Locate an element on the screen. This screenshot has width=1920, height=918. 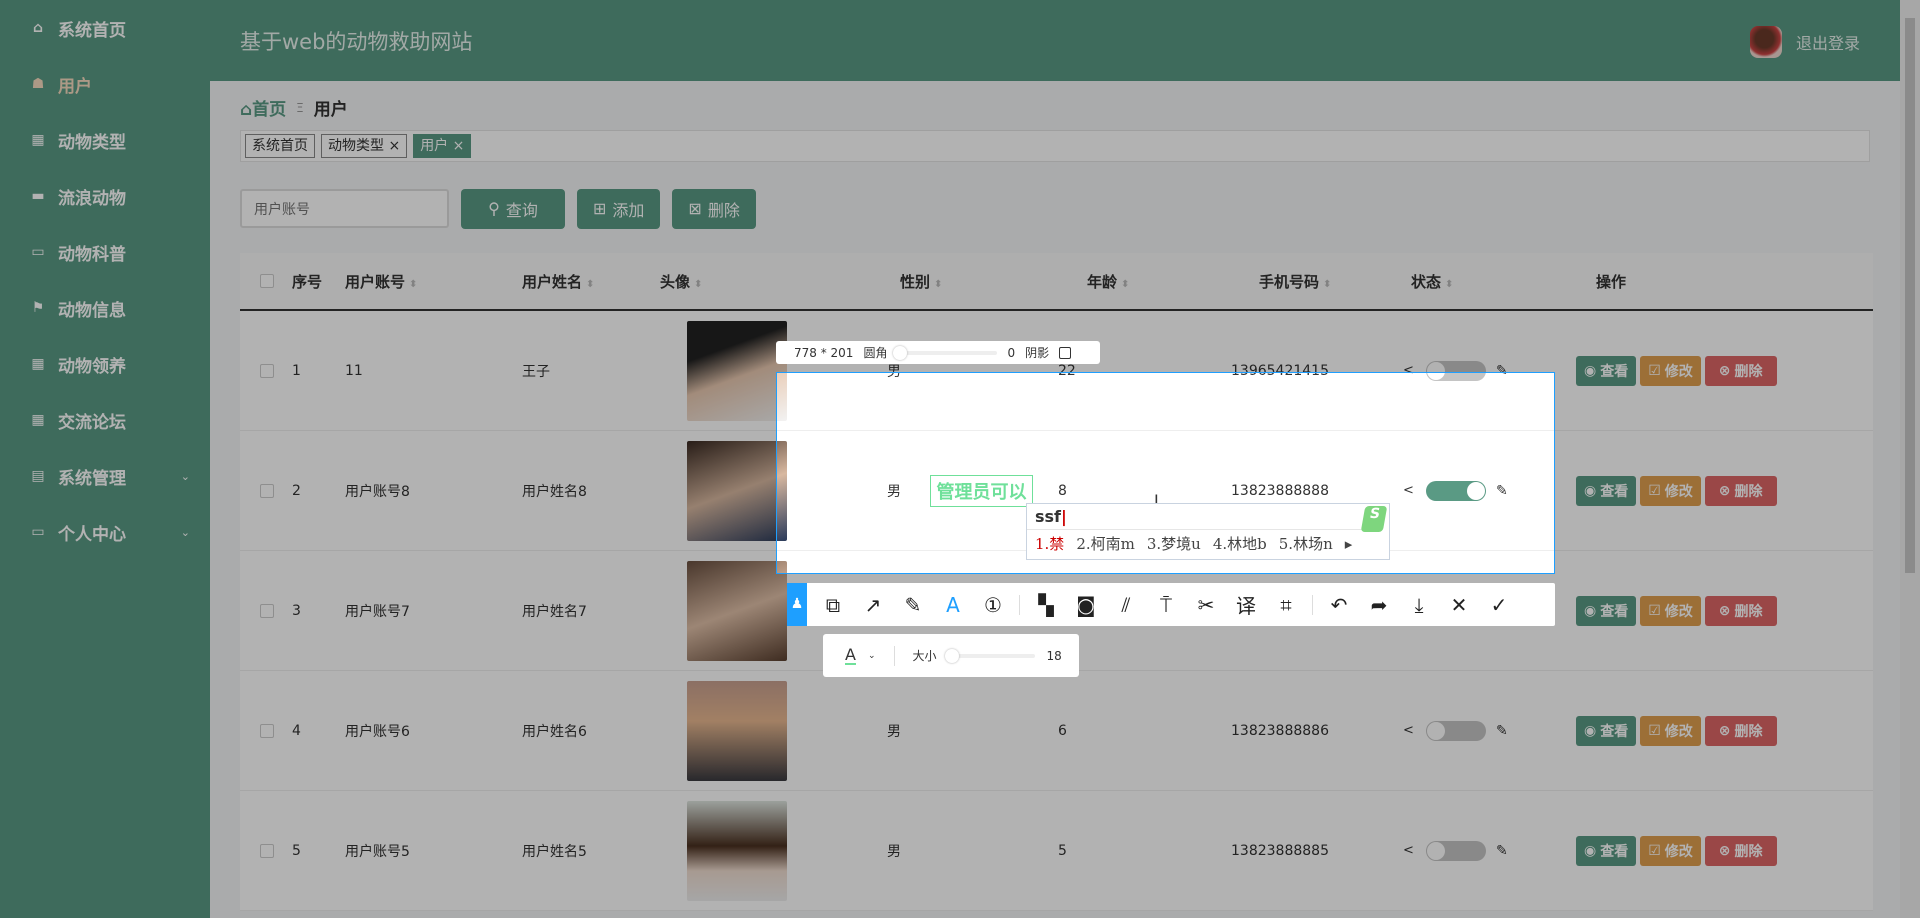
breadcrumb-home: ⌂首页 is located at coordinates (263, 107).